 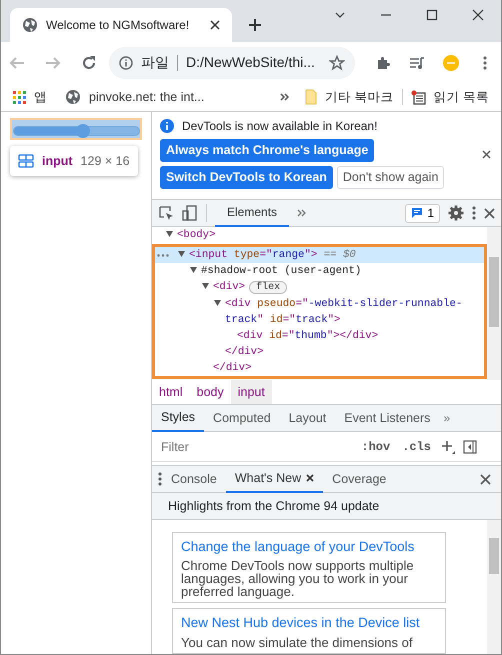 What do you see at coordinates (57, 161) in the screenshot?
I see `tooltip-tag: input` at bounding box center [57, 161].